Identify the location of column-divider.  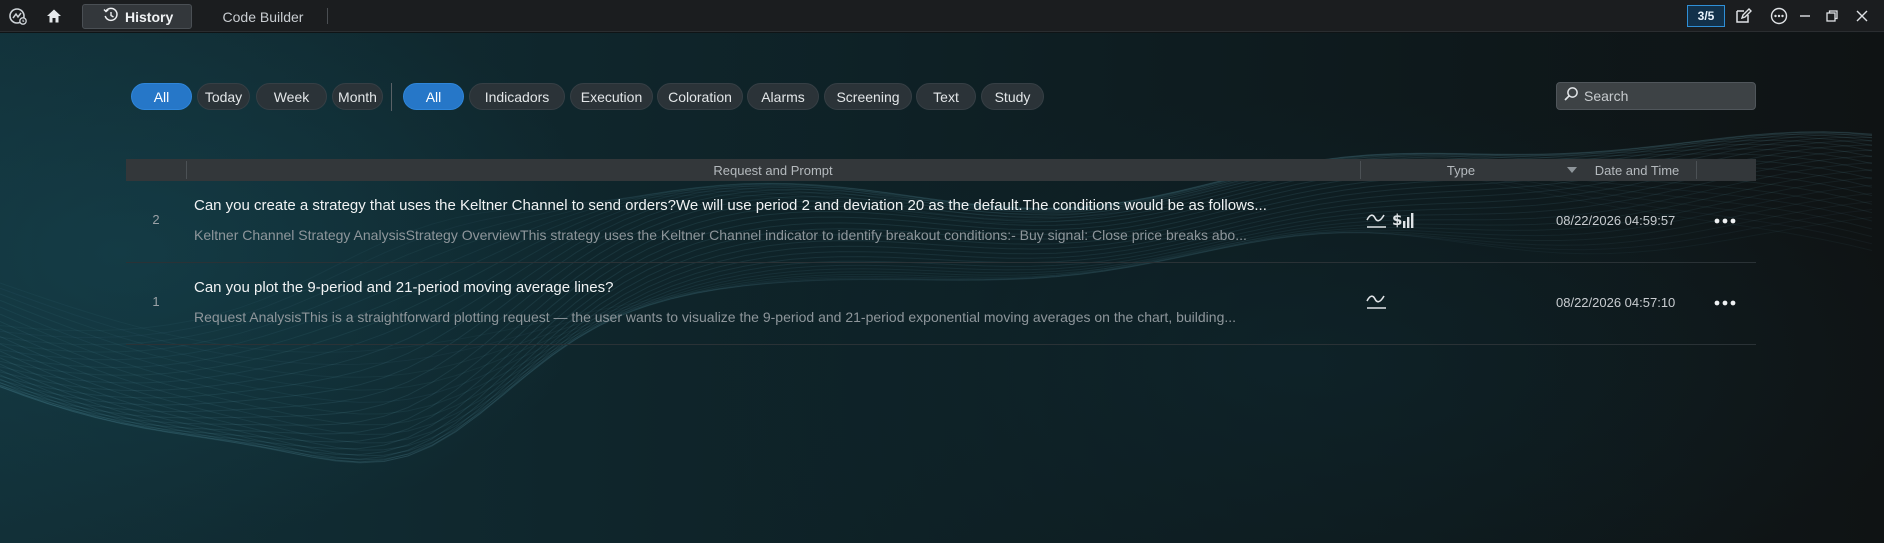
(1696, 170).